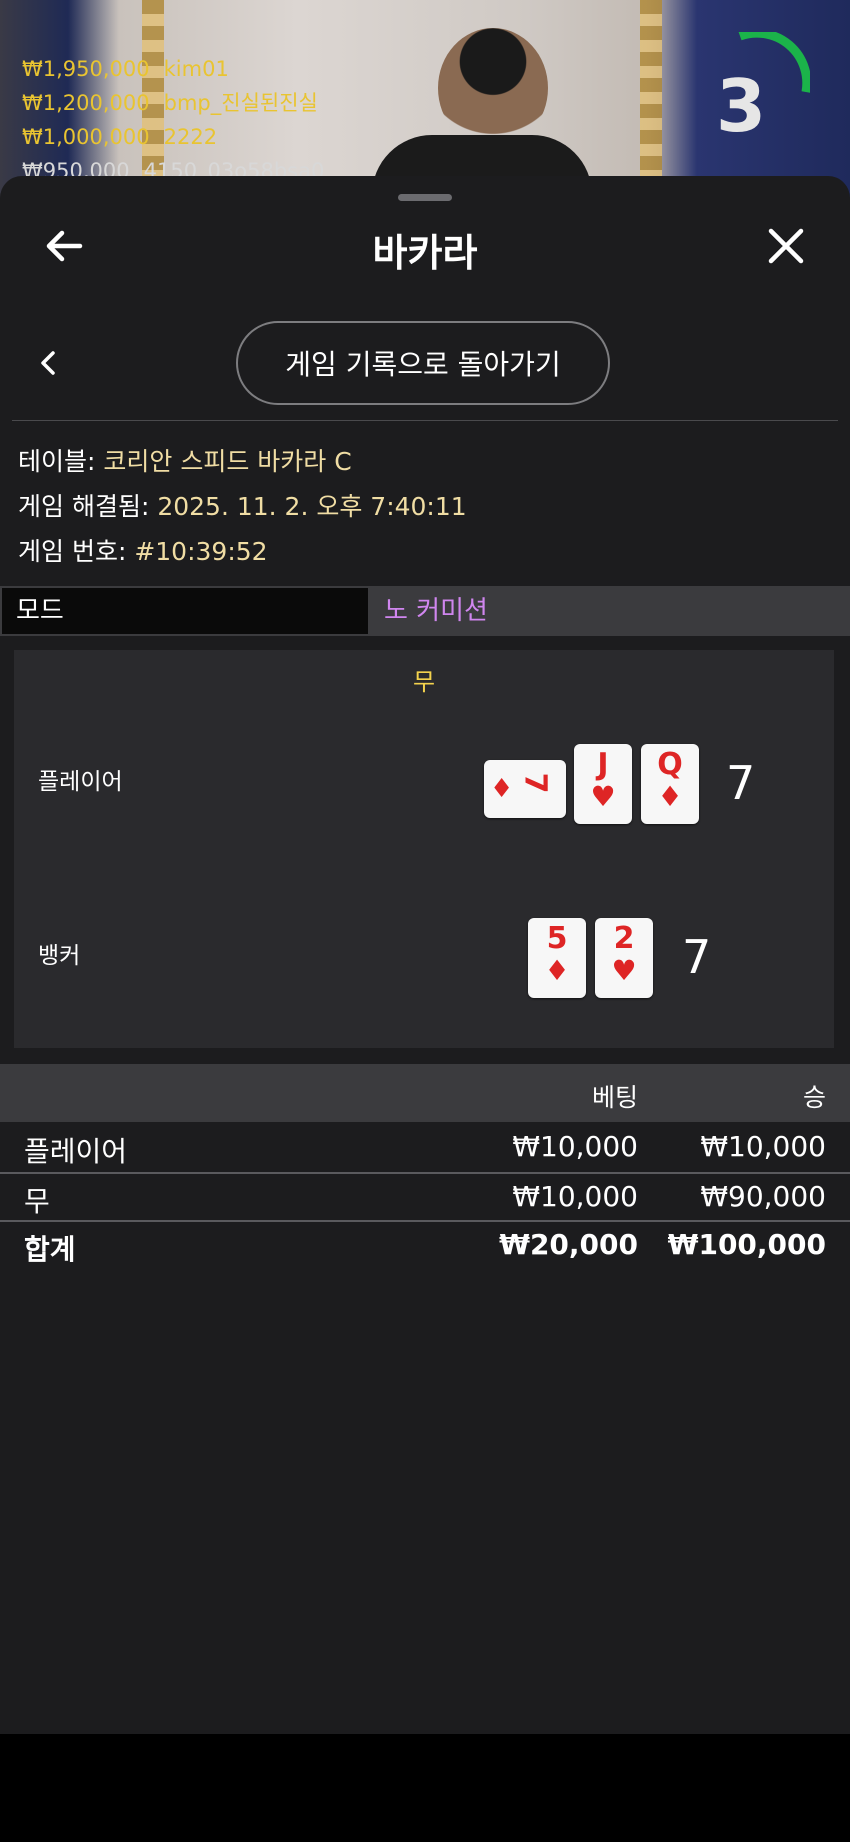 The image size is (850, 1842). I want to click on bet-feed-row: ₩1,200,000 bmp_진실된진실, so click(180, 103).